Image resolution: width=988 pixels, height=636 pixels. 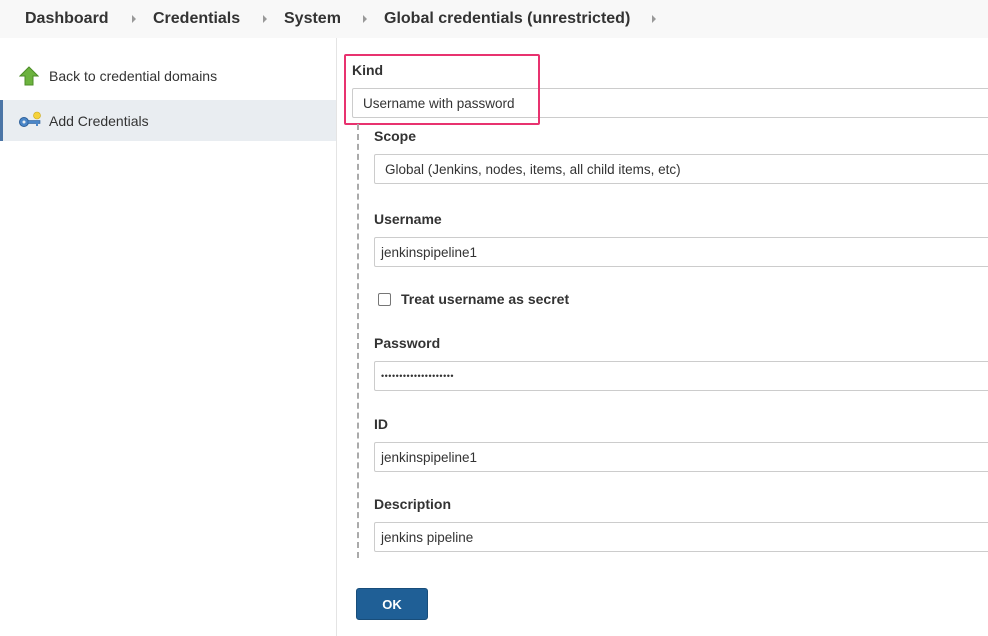 I want to click on nested-section-divider, so click(x=358, y=341).